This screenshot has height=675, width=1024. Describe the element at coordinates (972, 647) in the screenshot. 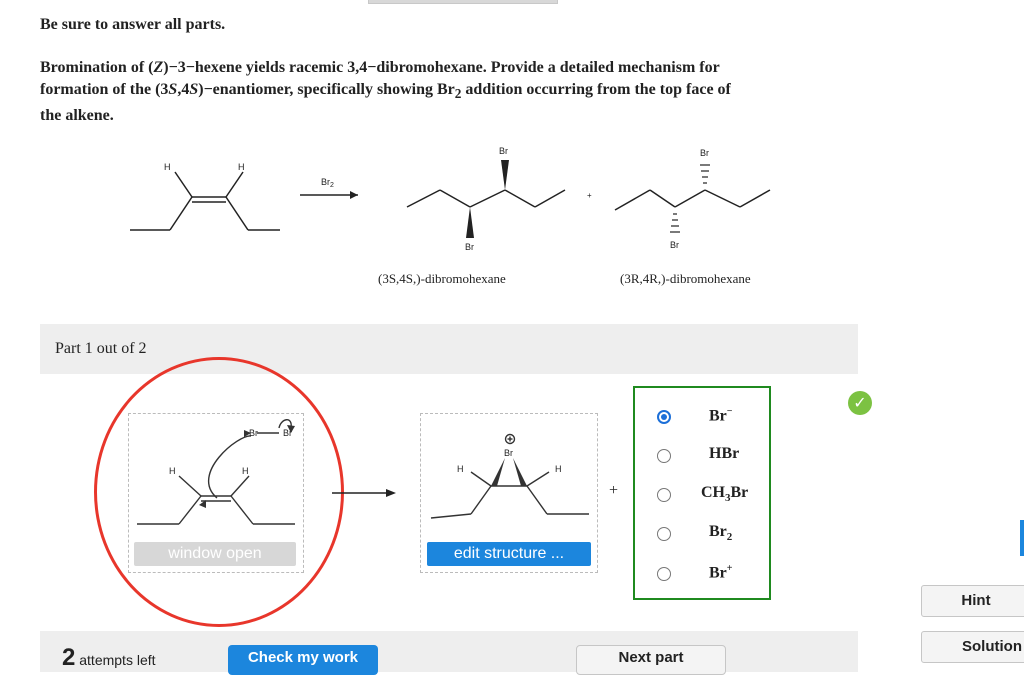

I see `solution-button: Solution` at that location.